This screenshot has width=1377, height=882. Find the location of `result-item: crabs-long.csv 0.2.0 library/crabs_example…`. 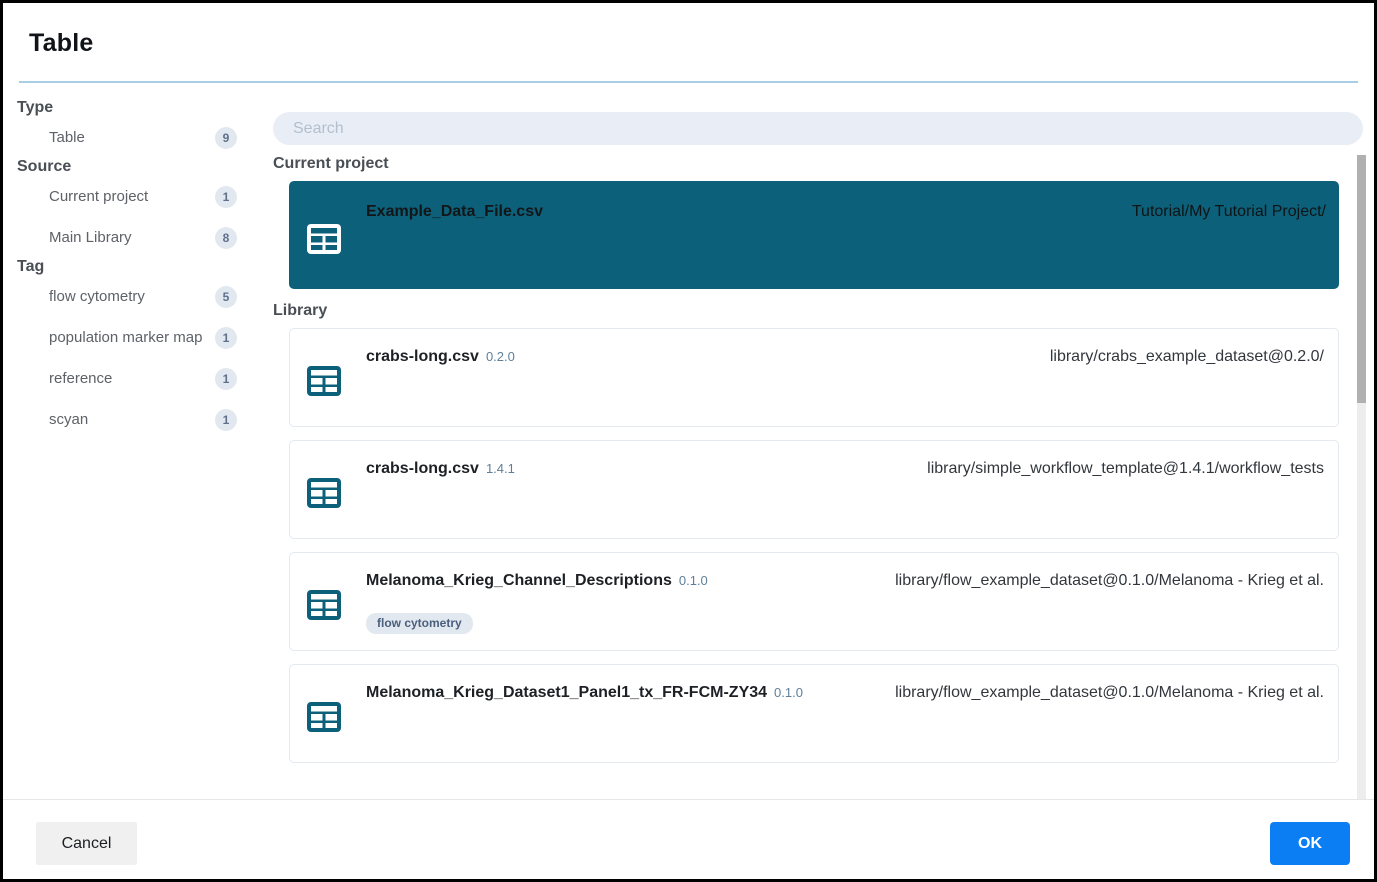

result-item: crabs-long.csv 0.2.0 library/crabs_example… is located at coordinates (814, 377).